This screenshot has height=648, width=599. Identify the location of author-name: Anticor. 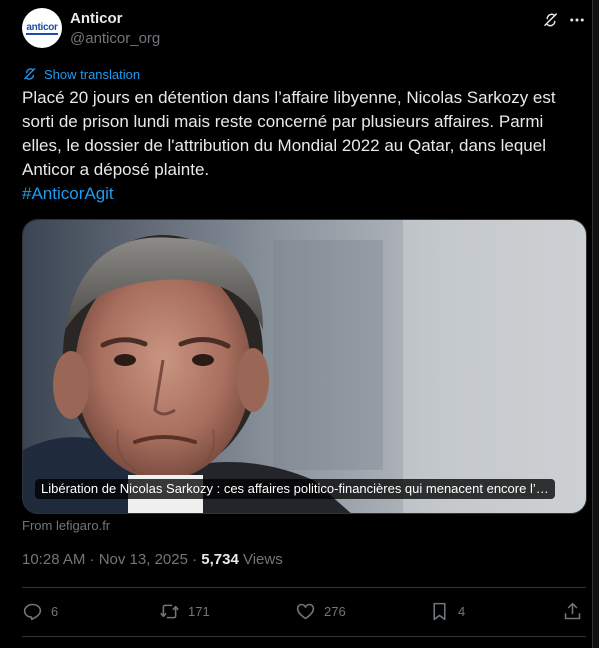
(96, 18).